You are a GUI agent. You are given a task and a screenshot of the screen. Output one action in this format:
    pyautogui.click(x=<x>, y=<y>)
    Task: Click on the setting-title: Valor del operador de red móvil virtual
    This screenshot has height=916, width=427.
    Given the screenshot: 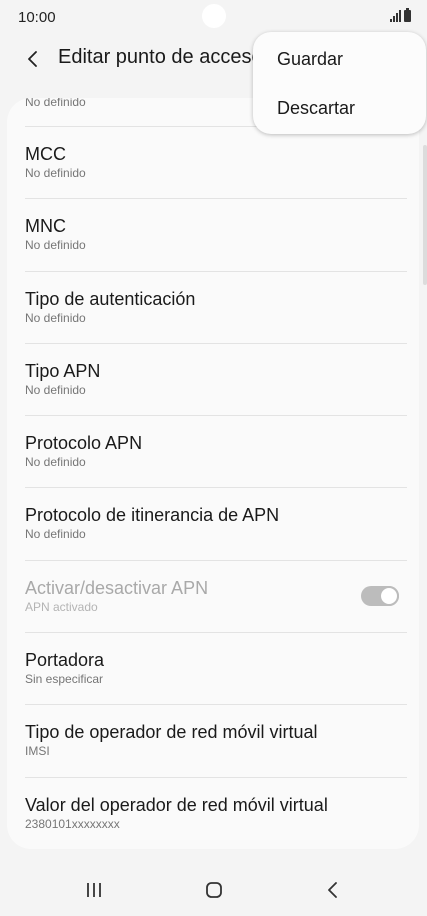 What is the action you would take?
    pyautogui.click(x=176, y=804)
    